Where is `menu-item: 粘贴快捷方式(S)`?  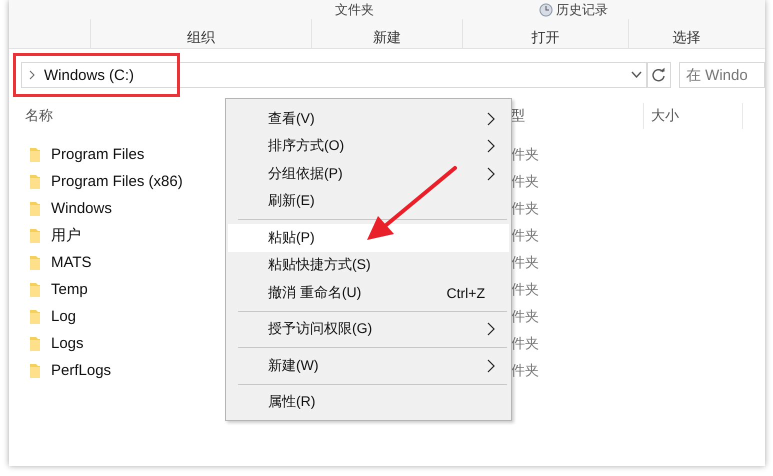 menu-item: 粘贴快捷方式(S) is located at coordinates (368, 265).